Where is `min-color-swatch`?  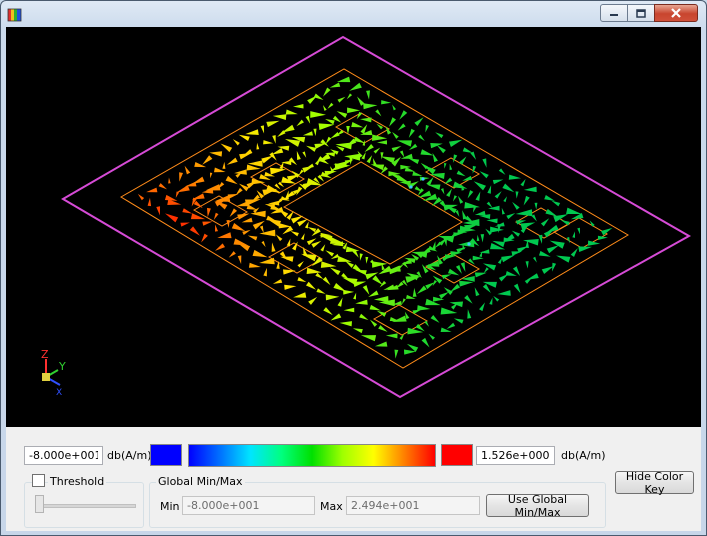
min-color-swatch is located at coordinates (166, 455).